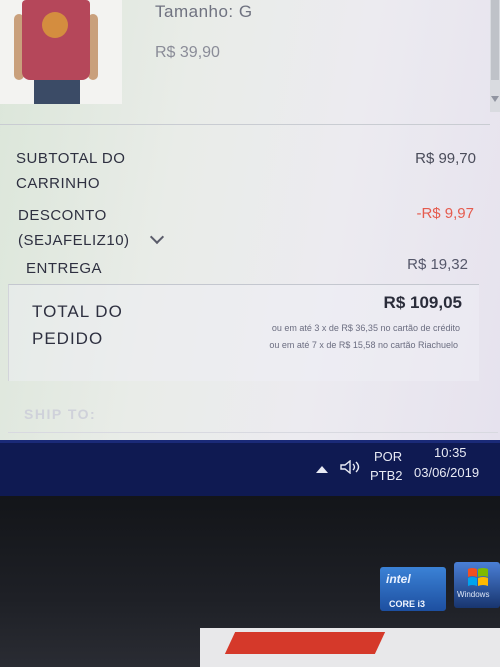  Describe the element at coordinates (351, 467) in the screenshot. I see `speaker-icon` at that location.